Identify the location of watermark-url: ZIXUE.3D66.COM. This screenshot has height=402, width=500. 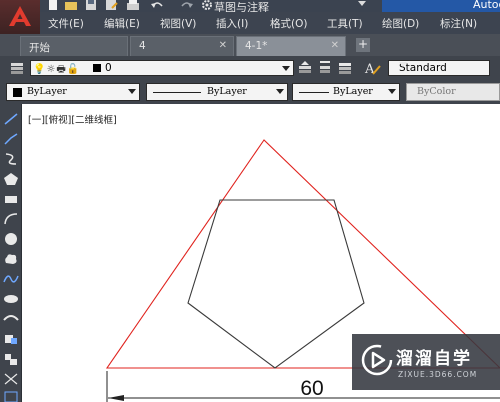
(438, 374).